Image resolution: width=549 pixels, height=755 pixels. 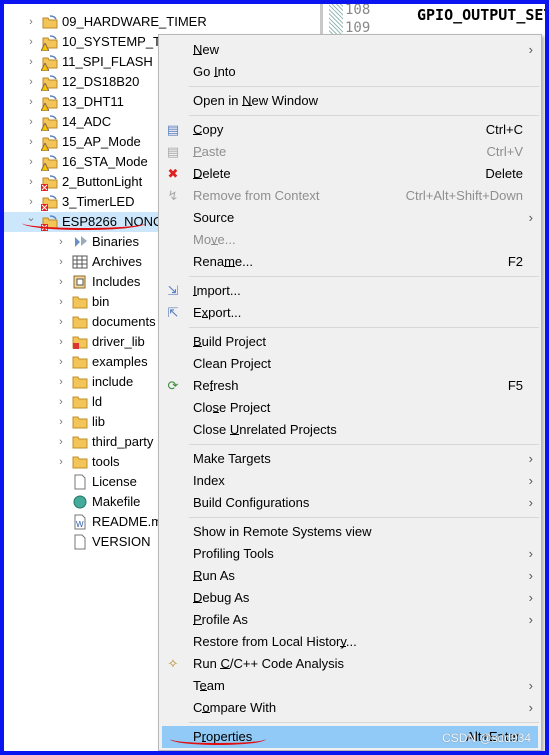 I want to click on menu-item-label: Copy, so click(x=208, y=129).